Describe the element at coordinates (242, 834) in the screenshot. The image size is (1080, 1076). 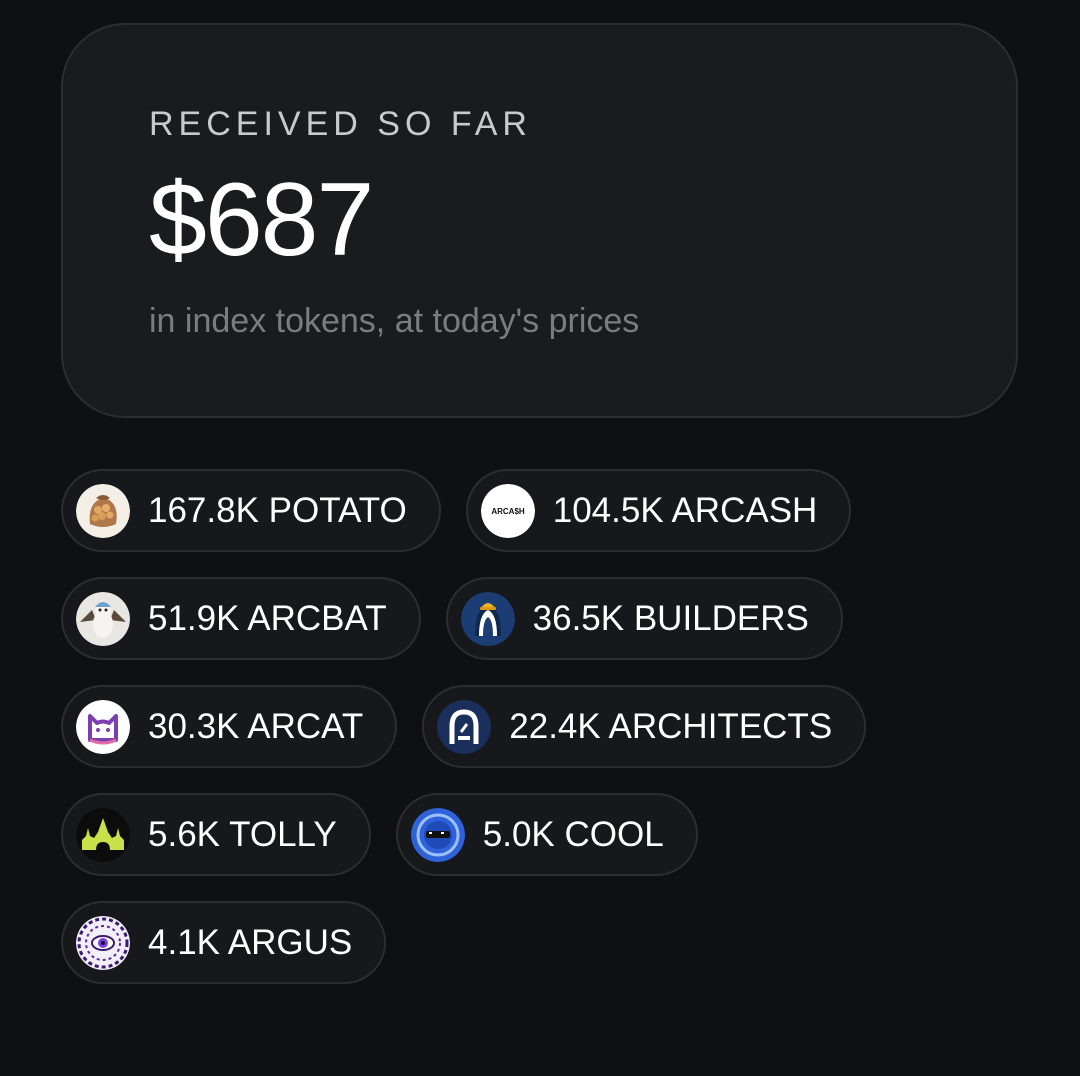
I see `token-amount: 5.6K TOLLY` at that location.